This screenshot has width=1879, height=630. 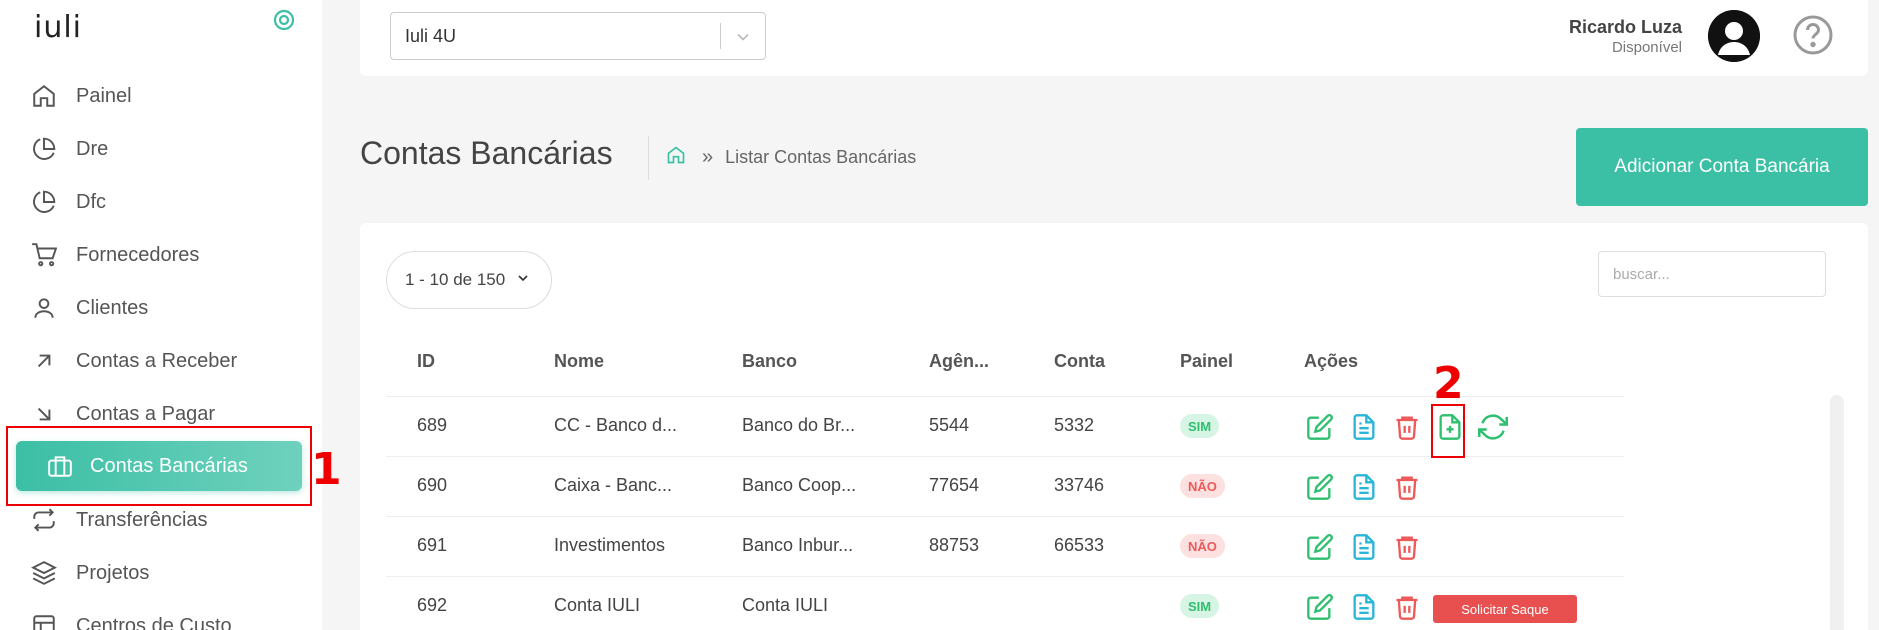 I want to click on sidebar-item-painel: Painel, so click(x=81, y=96).